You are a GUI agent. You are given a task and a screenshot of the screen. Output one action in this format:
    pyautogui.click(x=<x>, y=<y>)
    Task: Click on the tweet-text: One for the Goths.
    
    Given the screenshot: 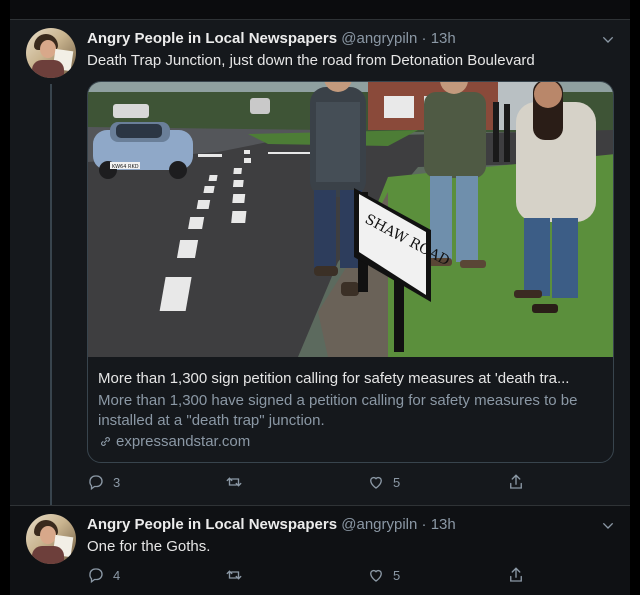 What is the action you would take?
    pyautogui.click(x=149, y=546)
    